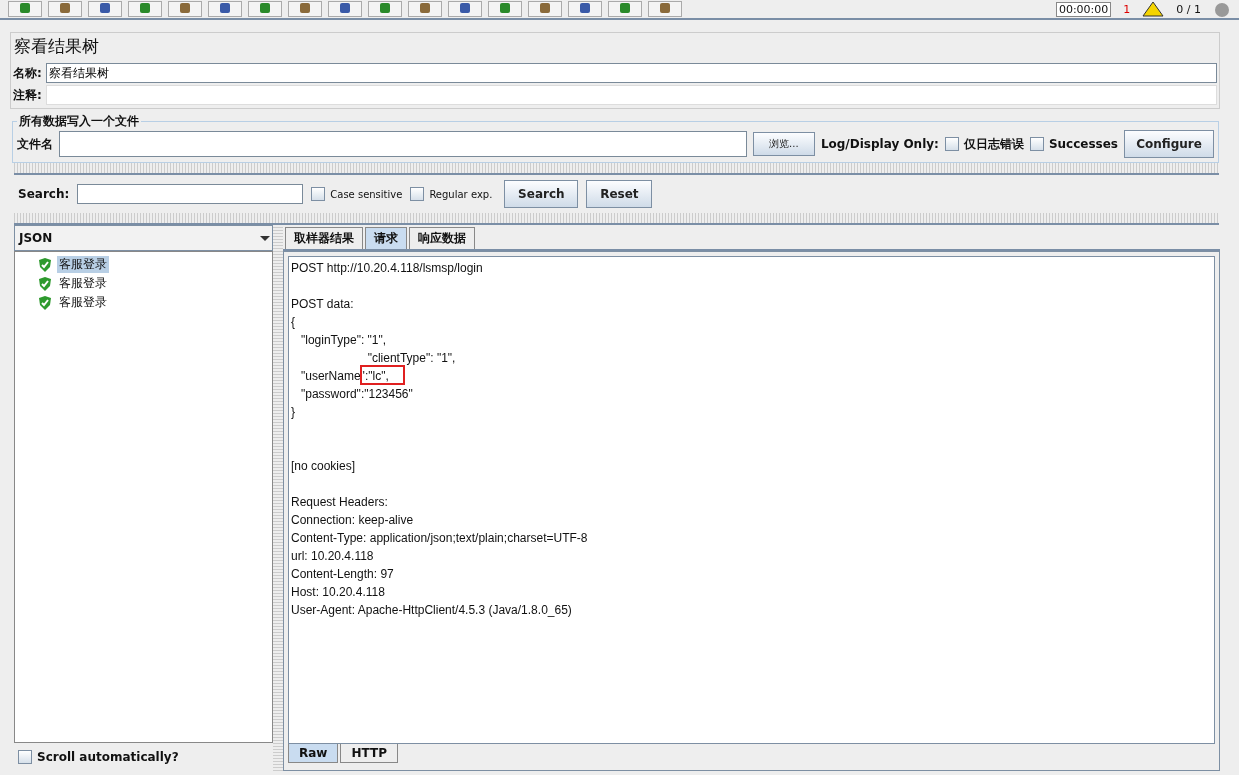 The image size is (1239, 775). What do you see at coordinates (143, 238) in the screenshot?
I see `renderer-dropdown: JSON` at bounding box center [143, 238].